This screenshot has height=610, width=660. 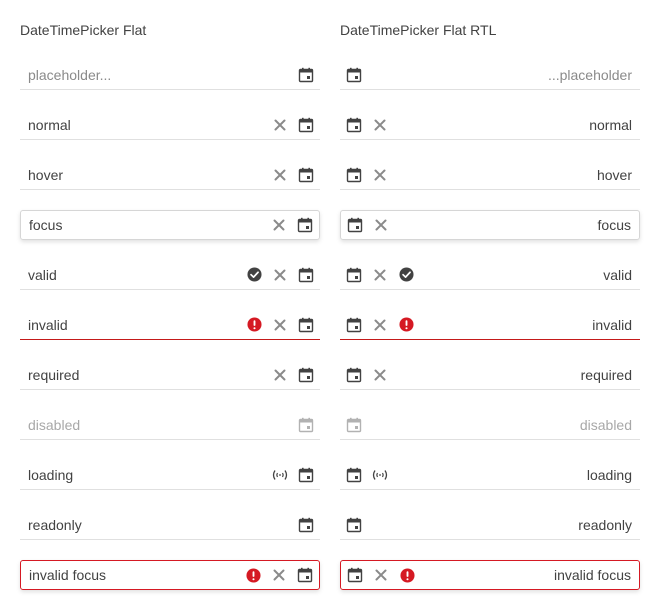 I want to click on datetimepicker-invalid-focus: invalid focus, so click(x=170, y=575).